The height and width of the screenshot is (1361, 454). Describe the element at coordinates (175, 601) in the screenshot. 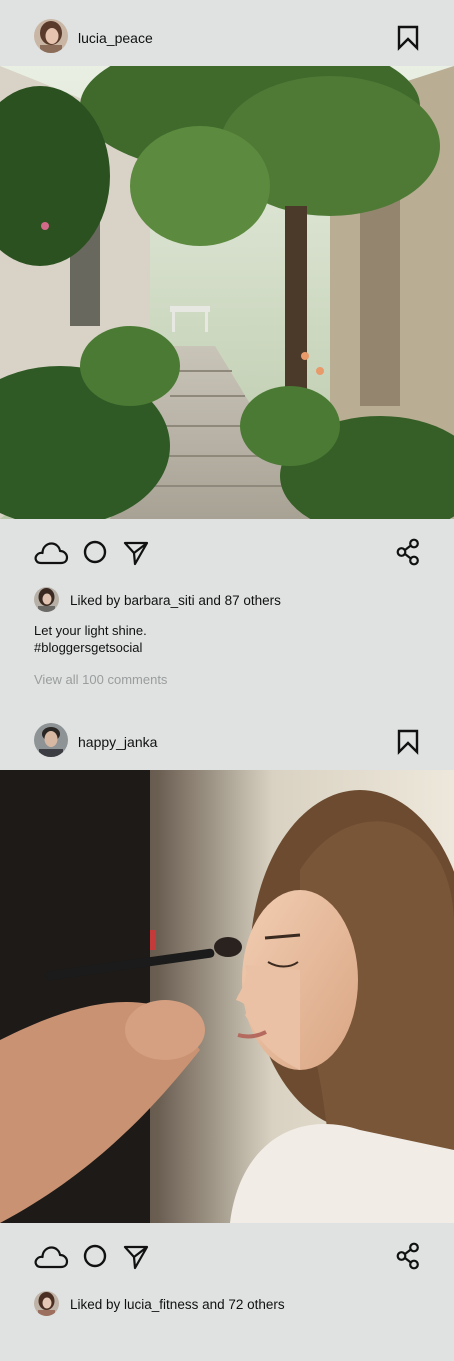

I see `likes-count: Liked by barbara_siti and 87 others` at that location.